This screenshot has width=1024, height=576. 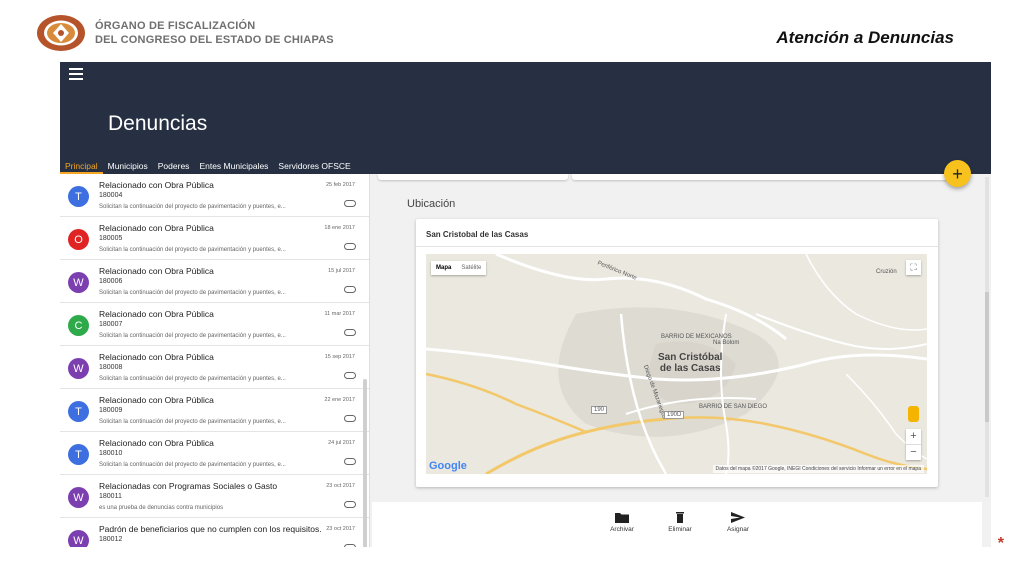 What do you see at coordinates (341, 271) in the screenshot?
I see `item-date: 15 jul 2017` at bounding box center [341, 271].